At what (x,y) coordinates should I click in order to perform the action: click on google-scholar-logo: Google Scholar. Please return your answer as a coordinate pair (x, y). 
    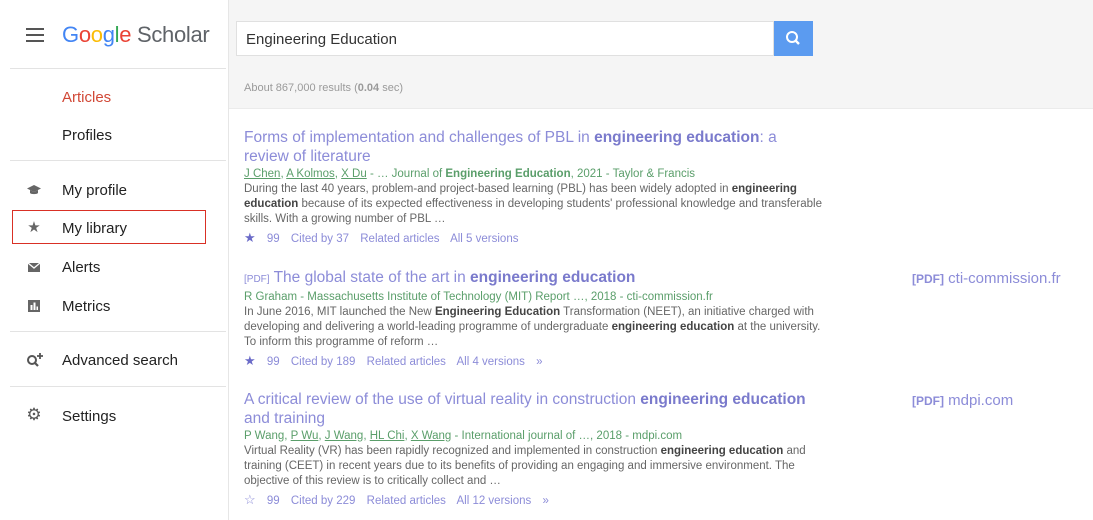
    Looking at the image, I should click on (136, 35).